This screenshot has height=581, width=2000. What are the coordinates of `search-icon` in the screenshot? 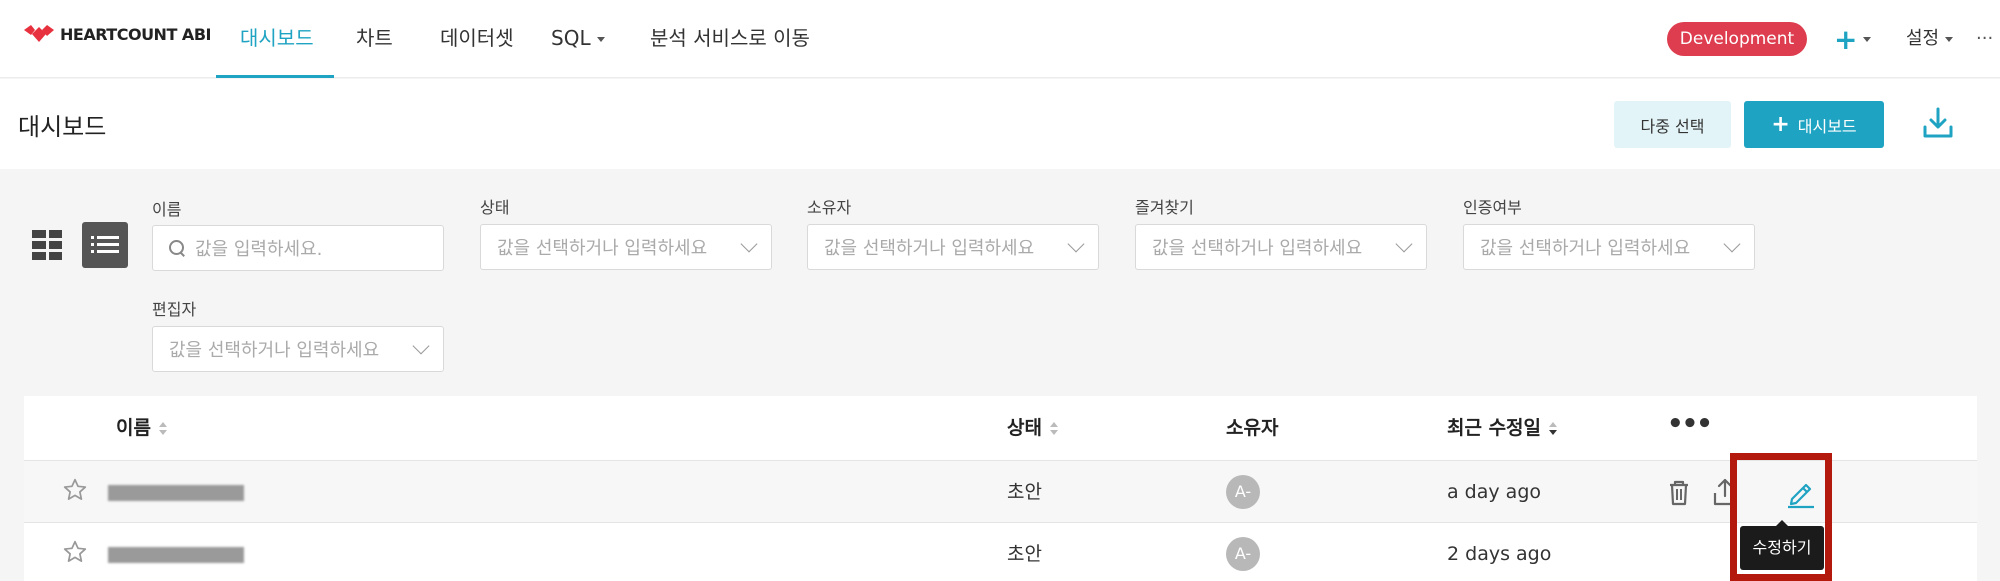 It's located at (177, 248).